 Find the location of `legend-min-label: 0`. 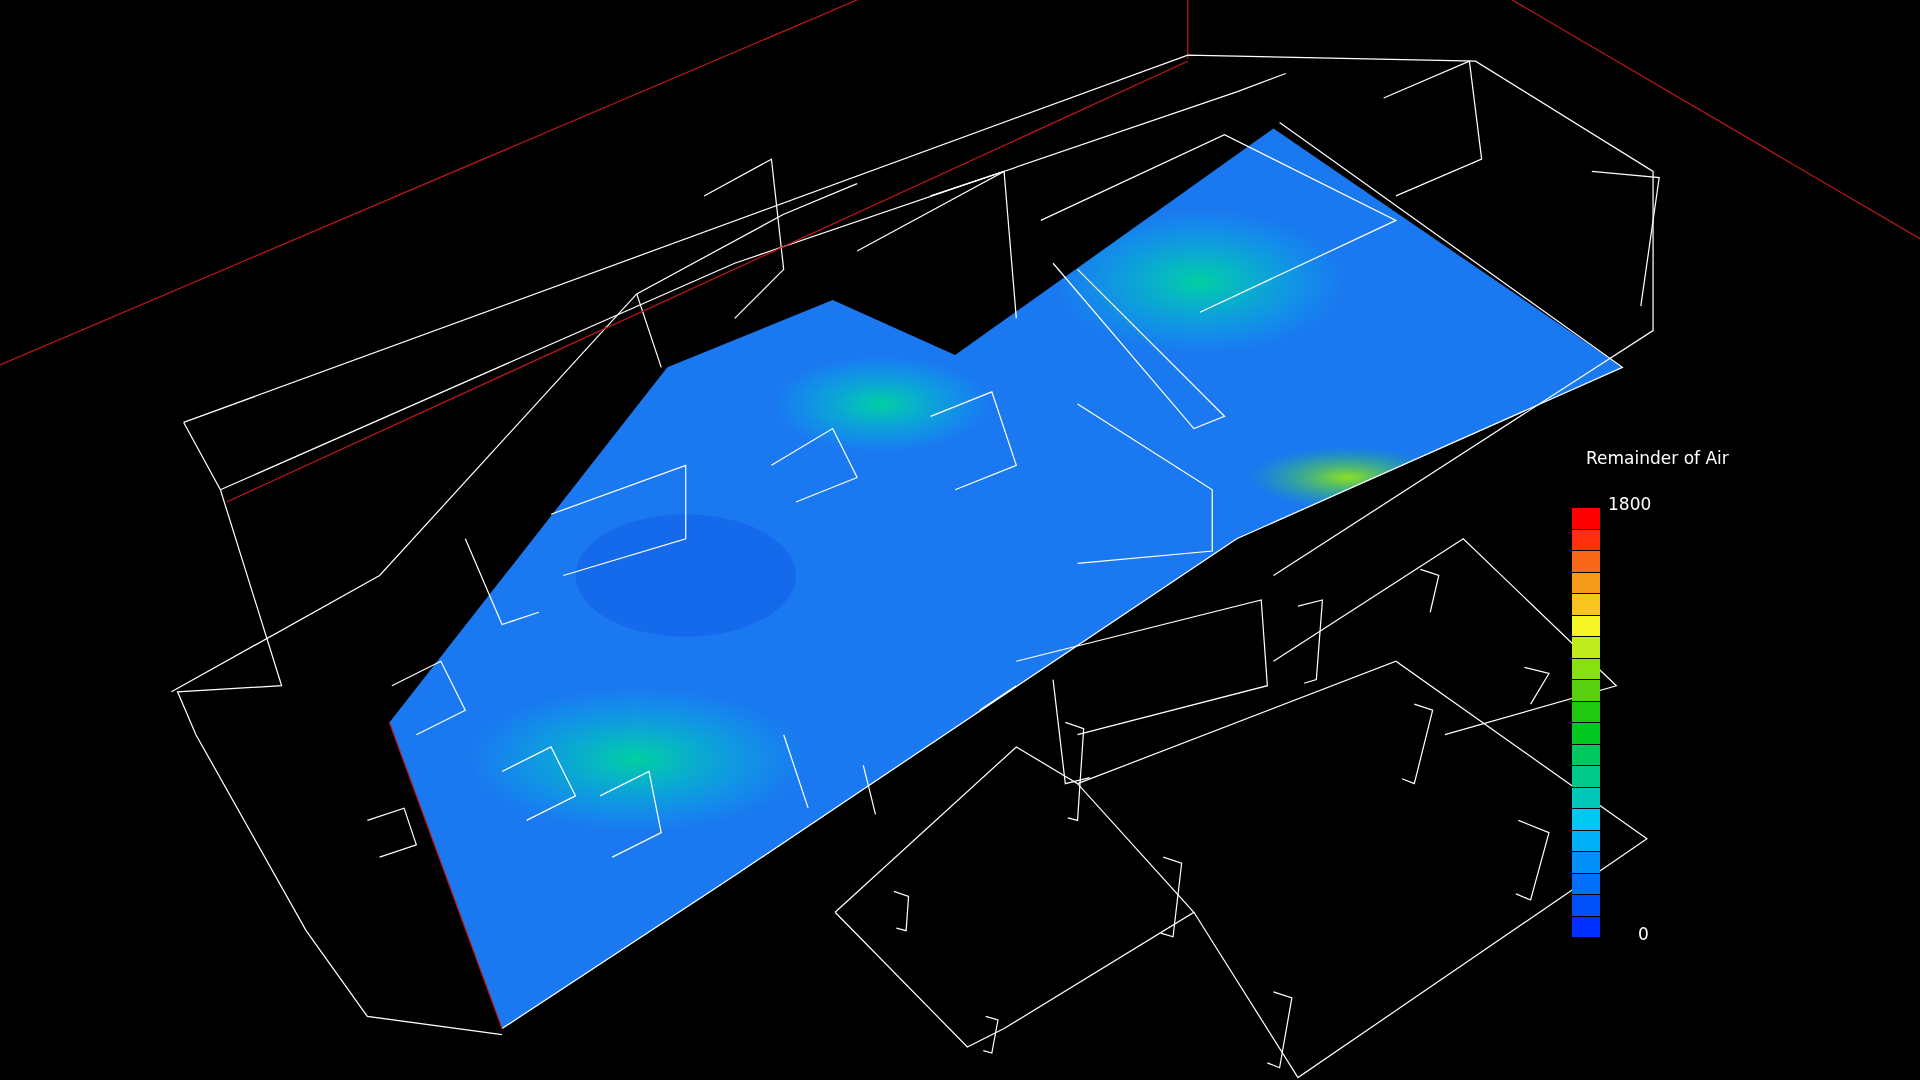

legend-min-label: 0 is located at coordinates (1644, 934).